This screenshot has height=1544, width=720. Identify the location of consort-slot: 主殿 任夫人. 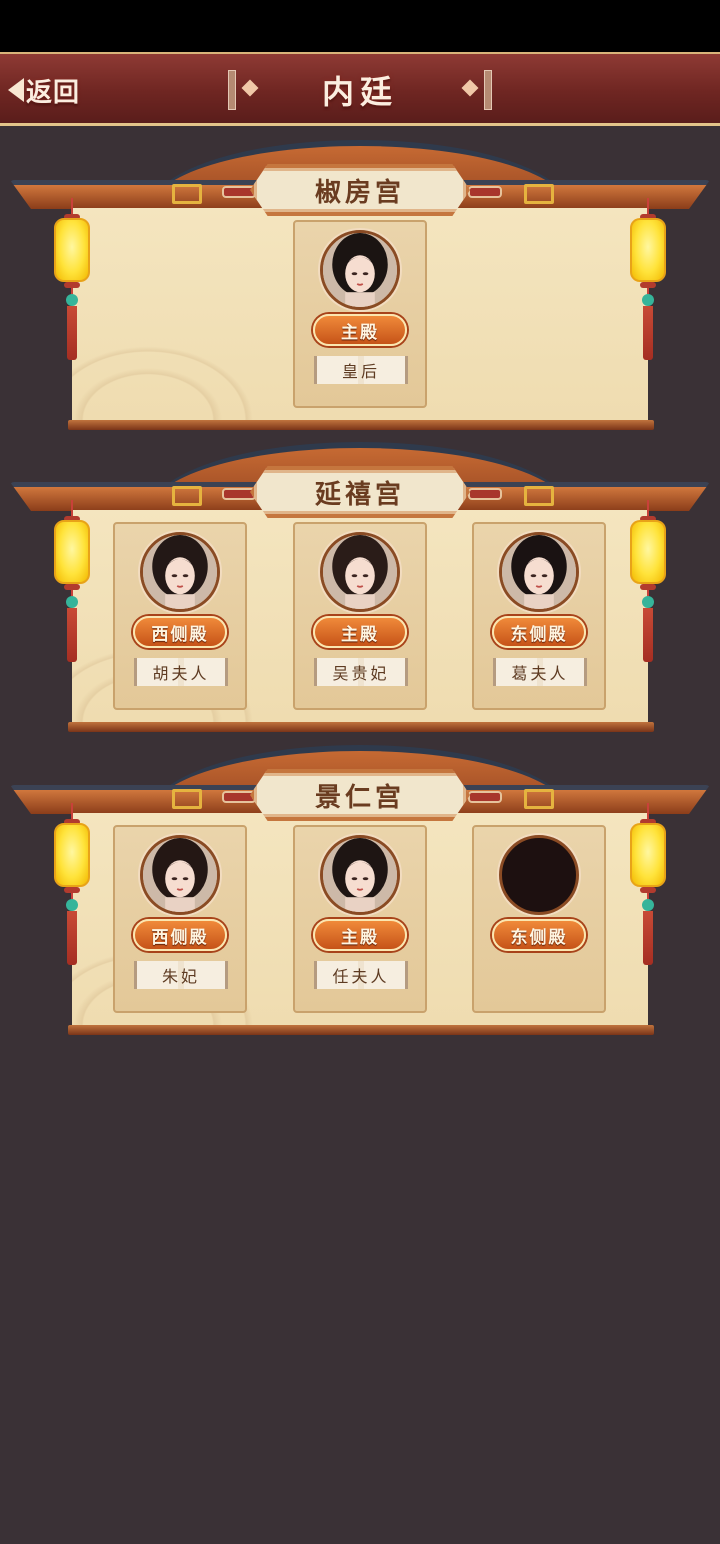
(360, 919).